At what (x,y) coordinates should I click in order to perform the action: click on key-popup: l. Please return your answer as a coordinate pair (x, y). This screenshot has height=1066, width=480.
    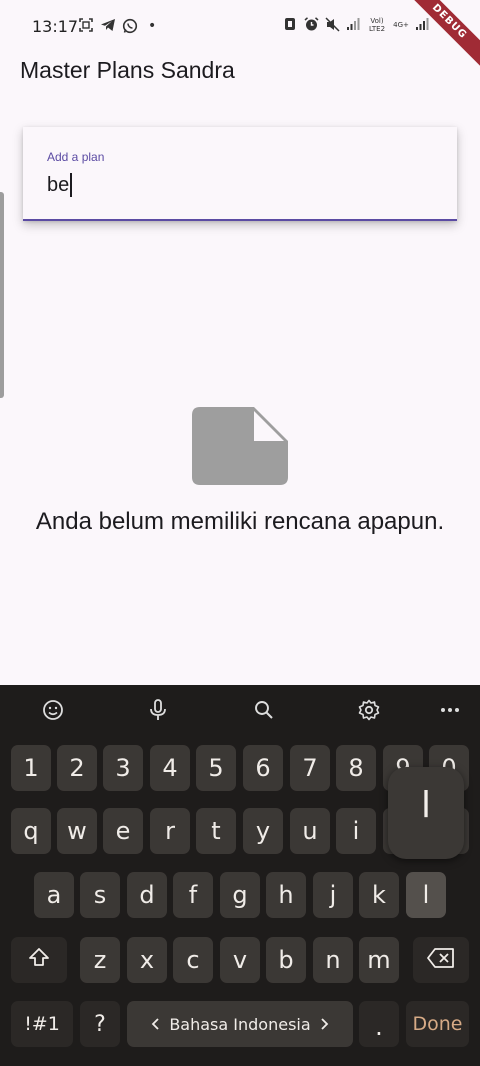
    Looking at the image, I should click on (426, 813).